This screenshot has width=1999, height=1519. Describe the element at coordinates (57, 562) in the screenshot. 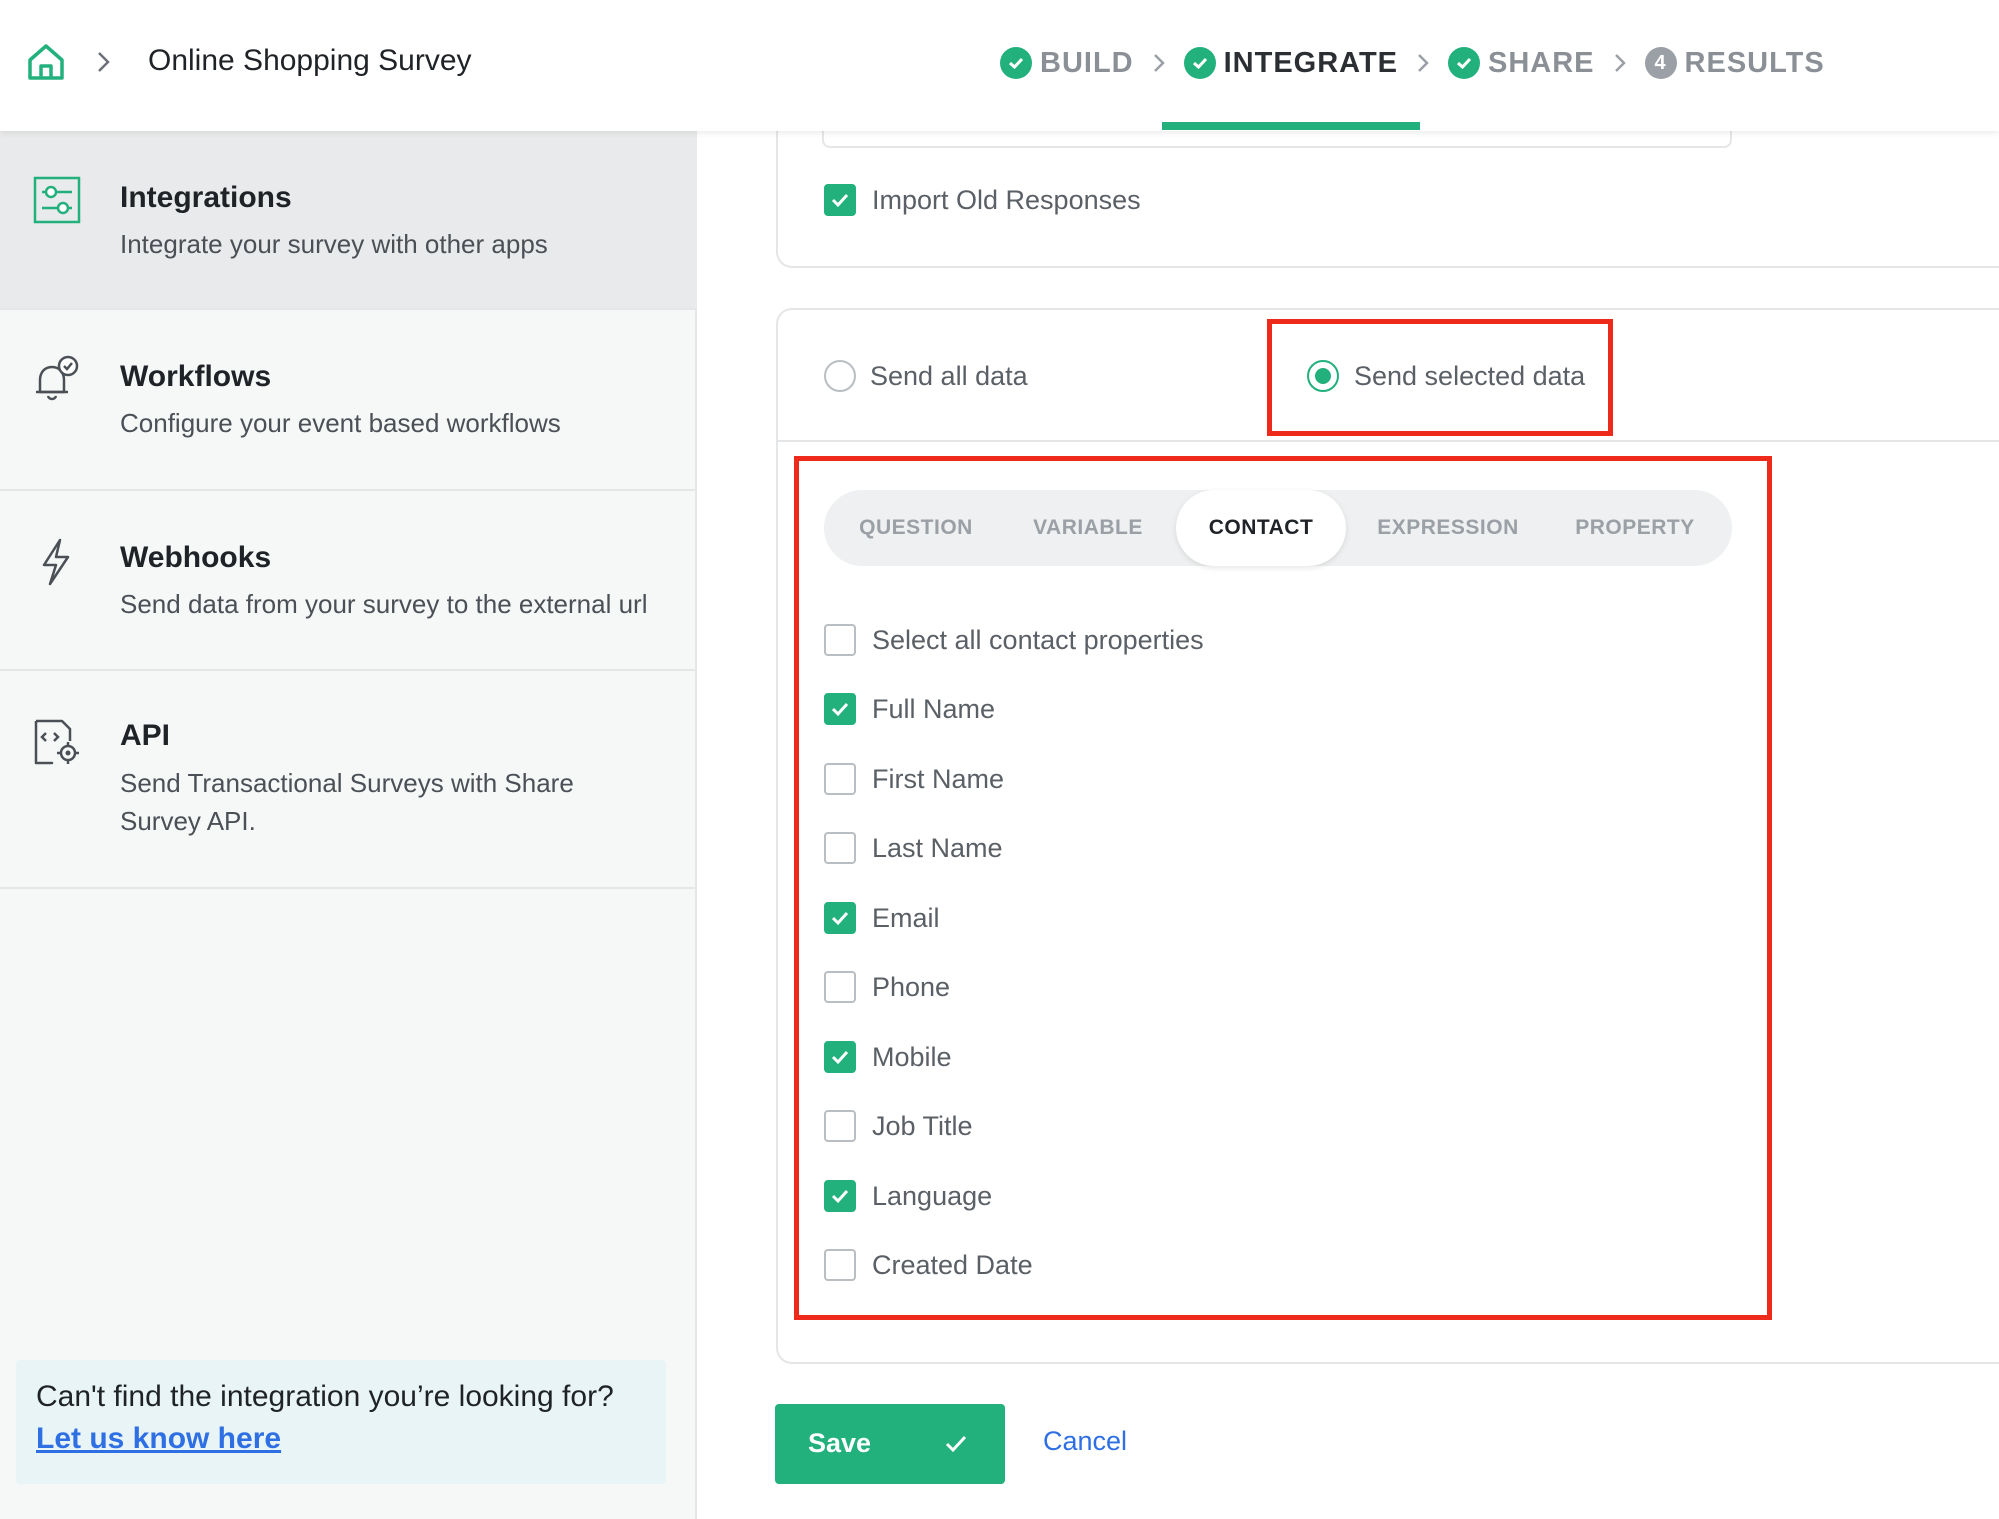

I see `lightning-icon` at that location.